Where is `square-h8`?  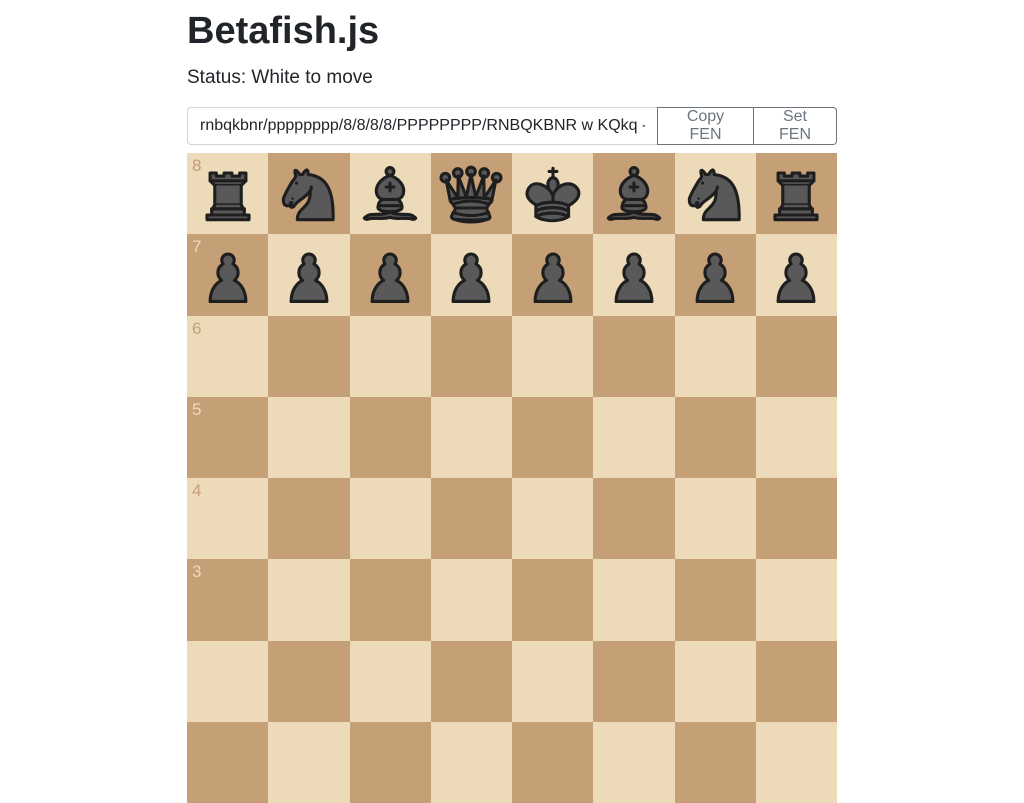
square-h8 is located at coordinates (796, 194).